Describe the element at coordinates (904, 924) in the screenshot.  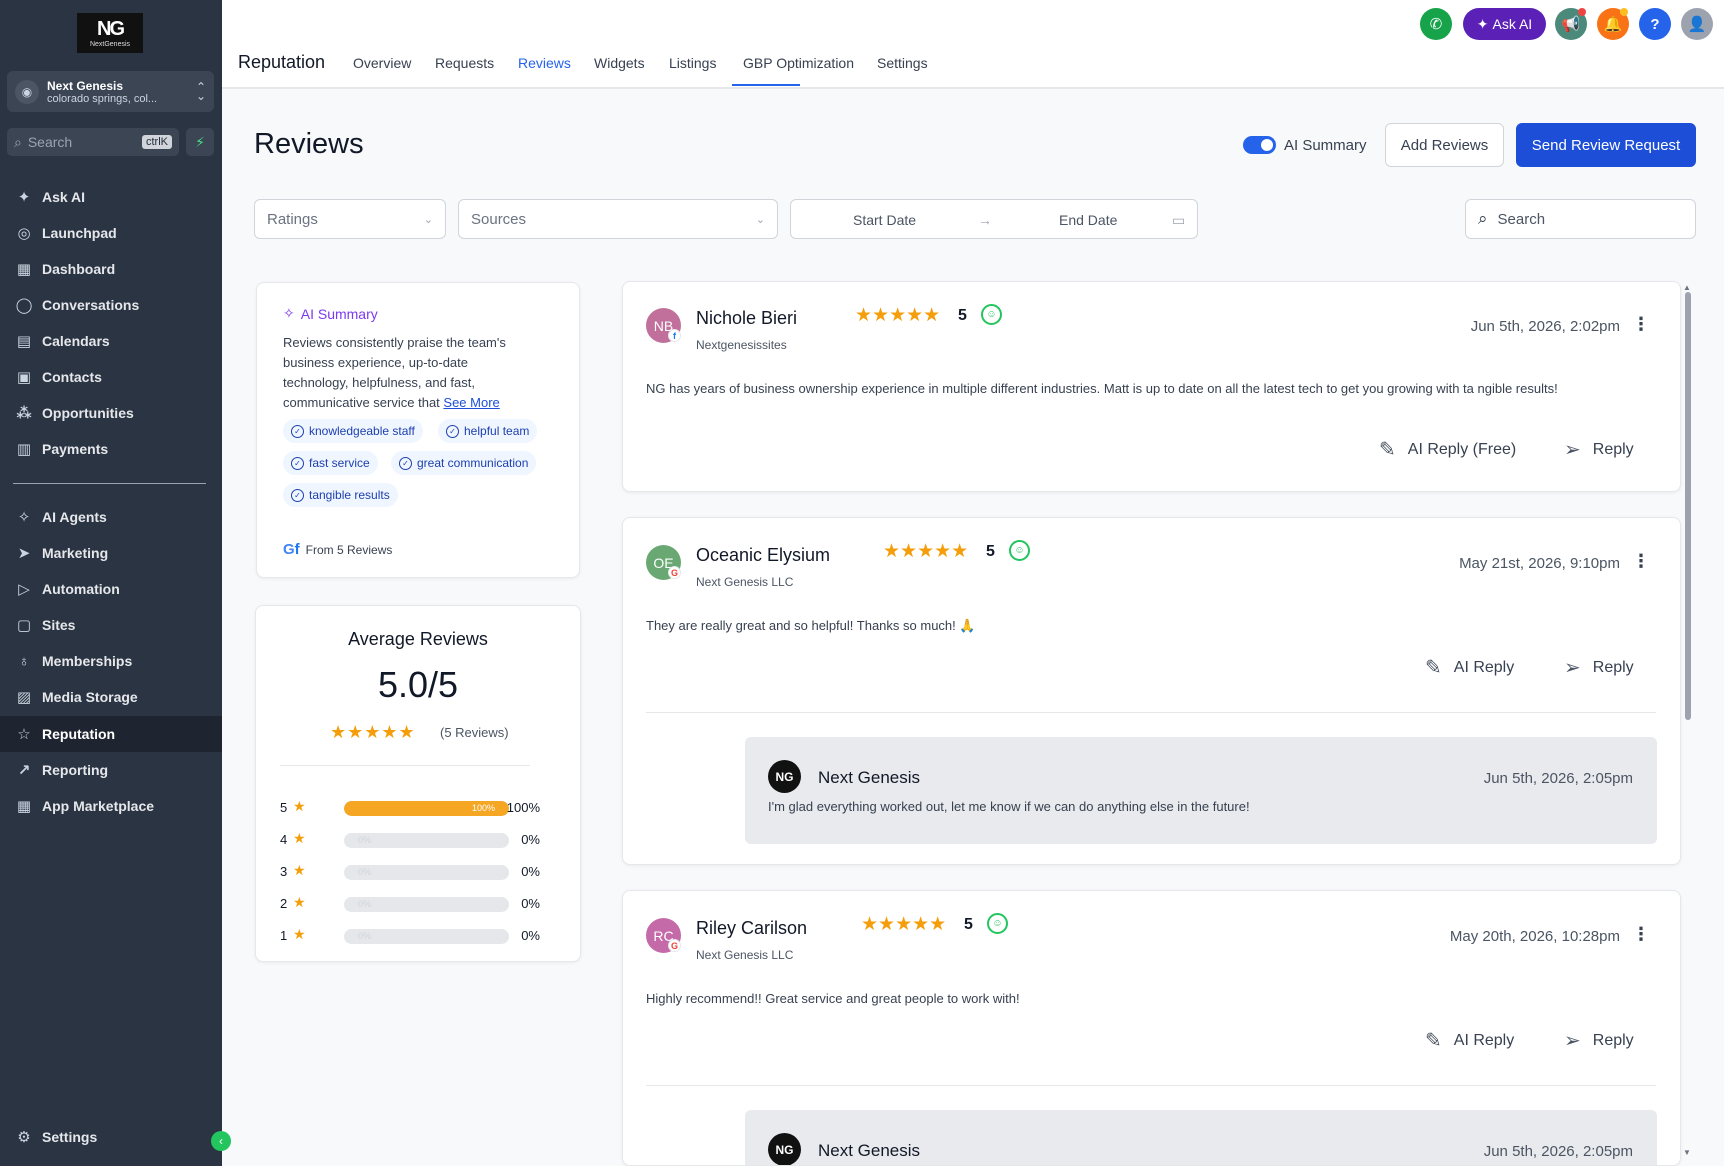
I see `review-star-rating: ★★★★★` at that location.